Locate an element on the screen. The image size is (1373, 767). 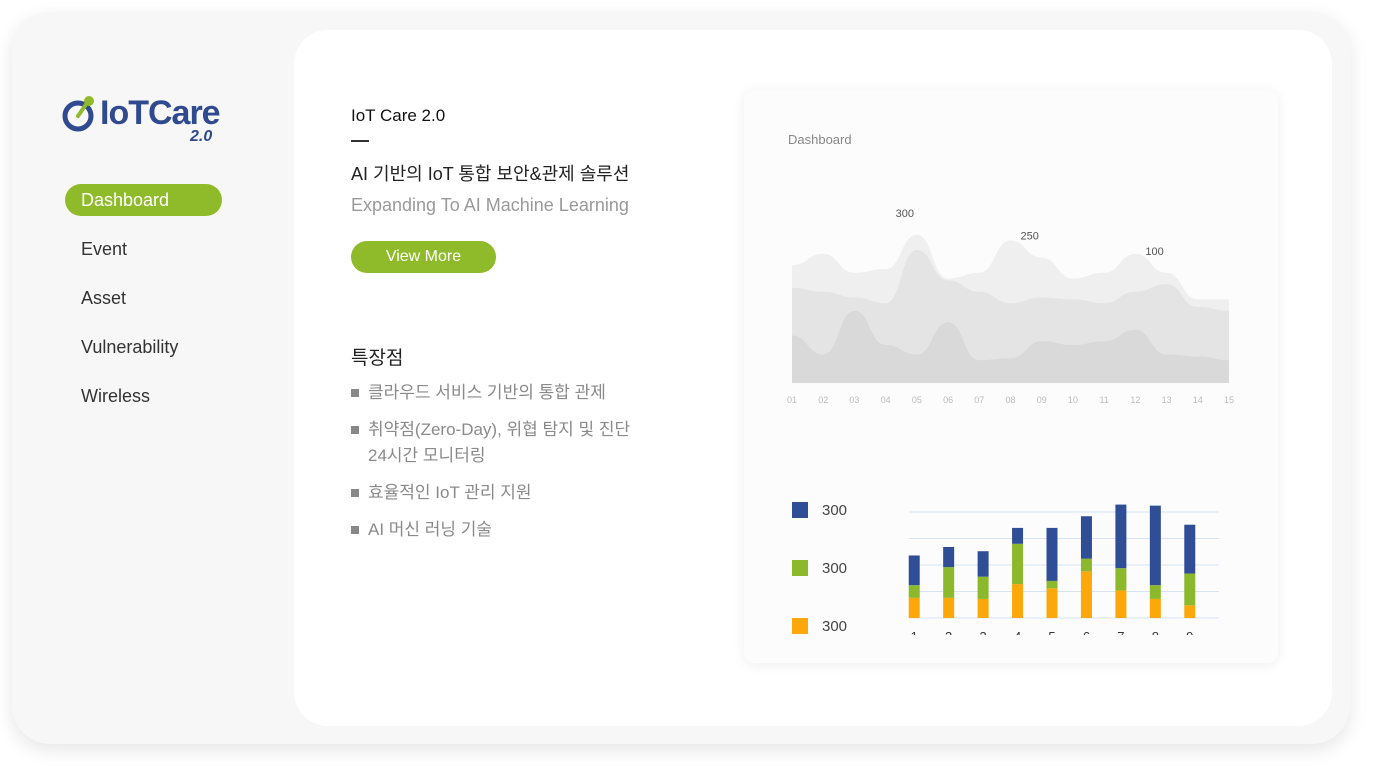
bar-category-label: 5 is located at coordinates (1051, 632).